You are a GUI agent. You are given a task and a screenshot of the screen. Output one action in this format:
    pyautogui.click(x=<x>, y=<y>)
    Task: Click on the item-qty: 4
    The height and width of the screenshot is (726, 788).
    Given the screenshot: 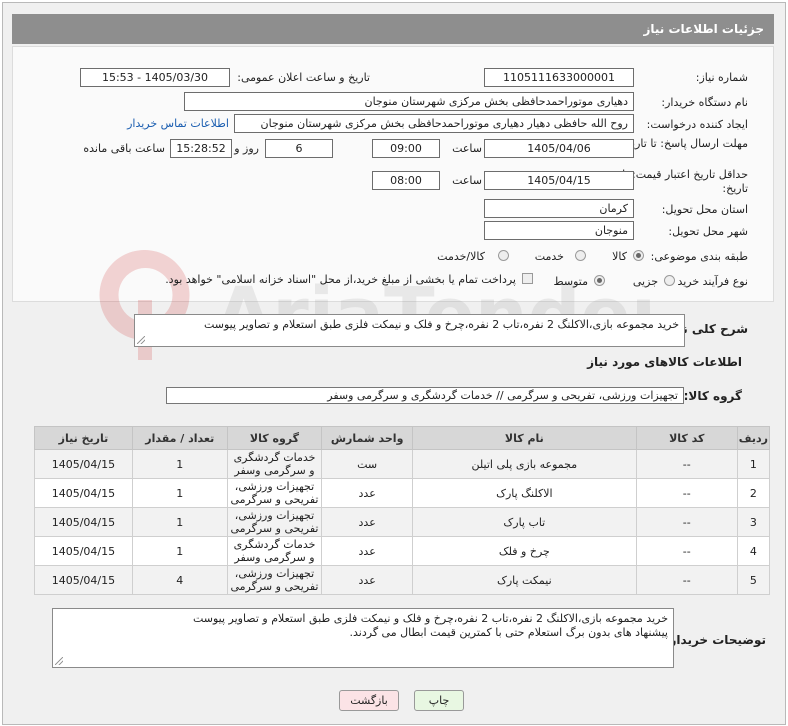 What is the action you would take?
    pyautogui.click(x=179, y=580)
    